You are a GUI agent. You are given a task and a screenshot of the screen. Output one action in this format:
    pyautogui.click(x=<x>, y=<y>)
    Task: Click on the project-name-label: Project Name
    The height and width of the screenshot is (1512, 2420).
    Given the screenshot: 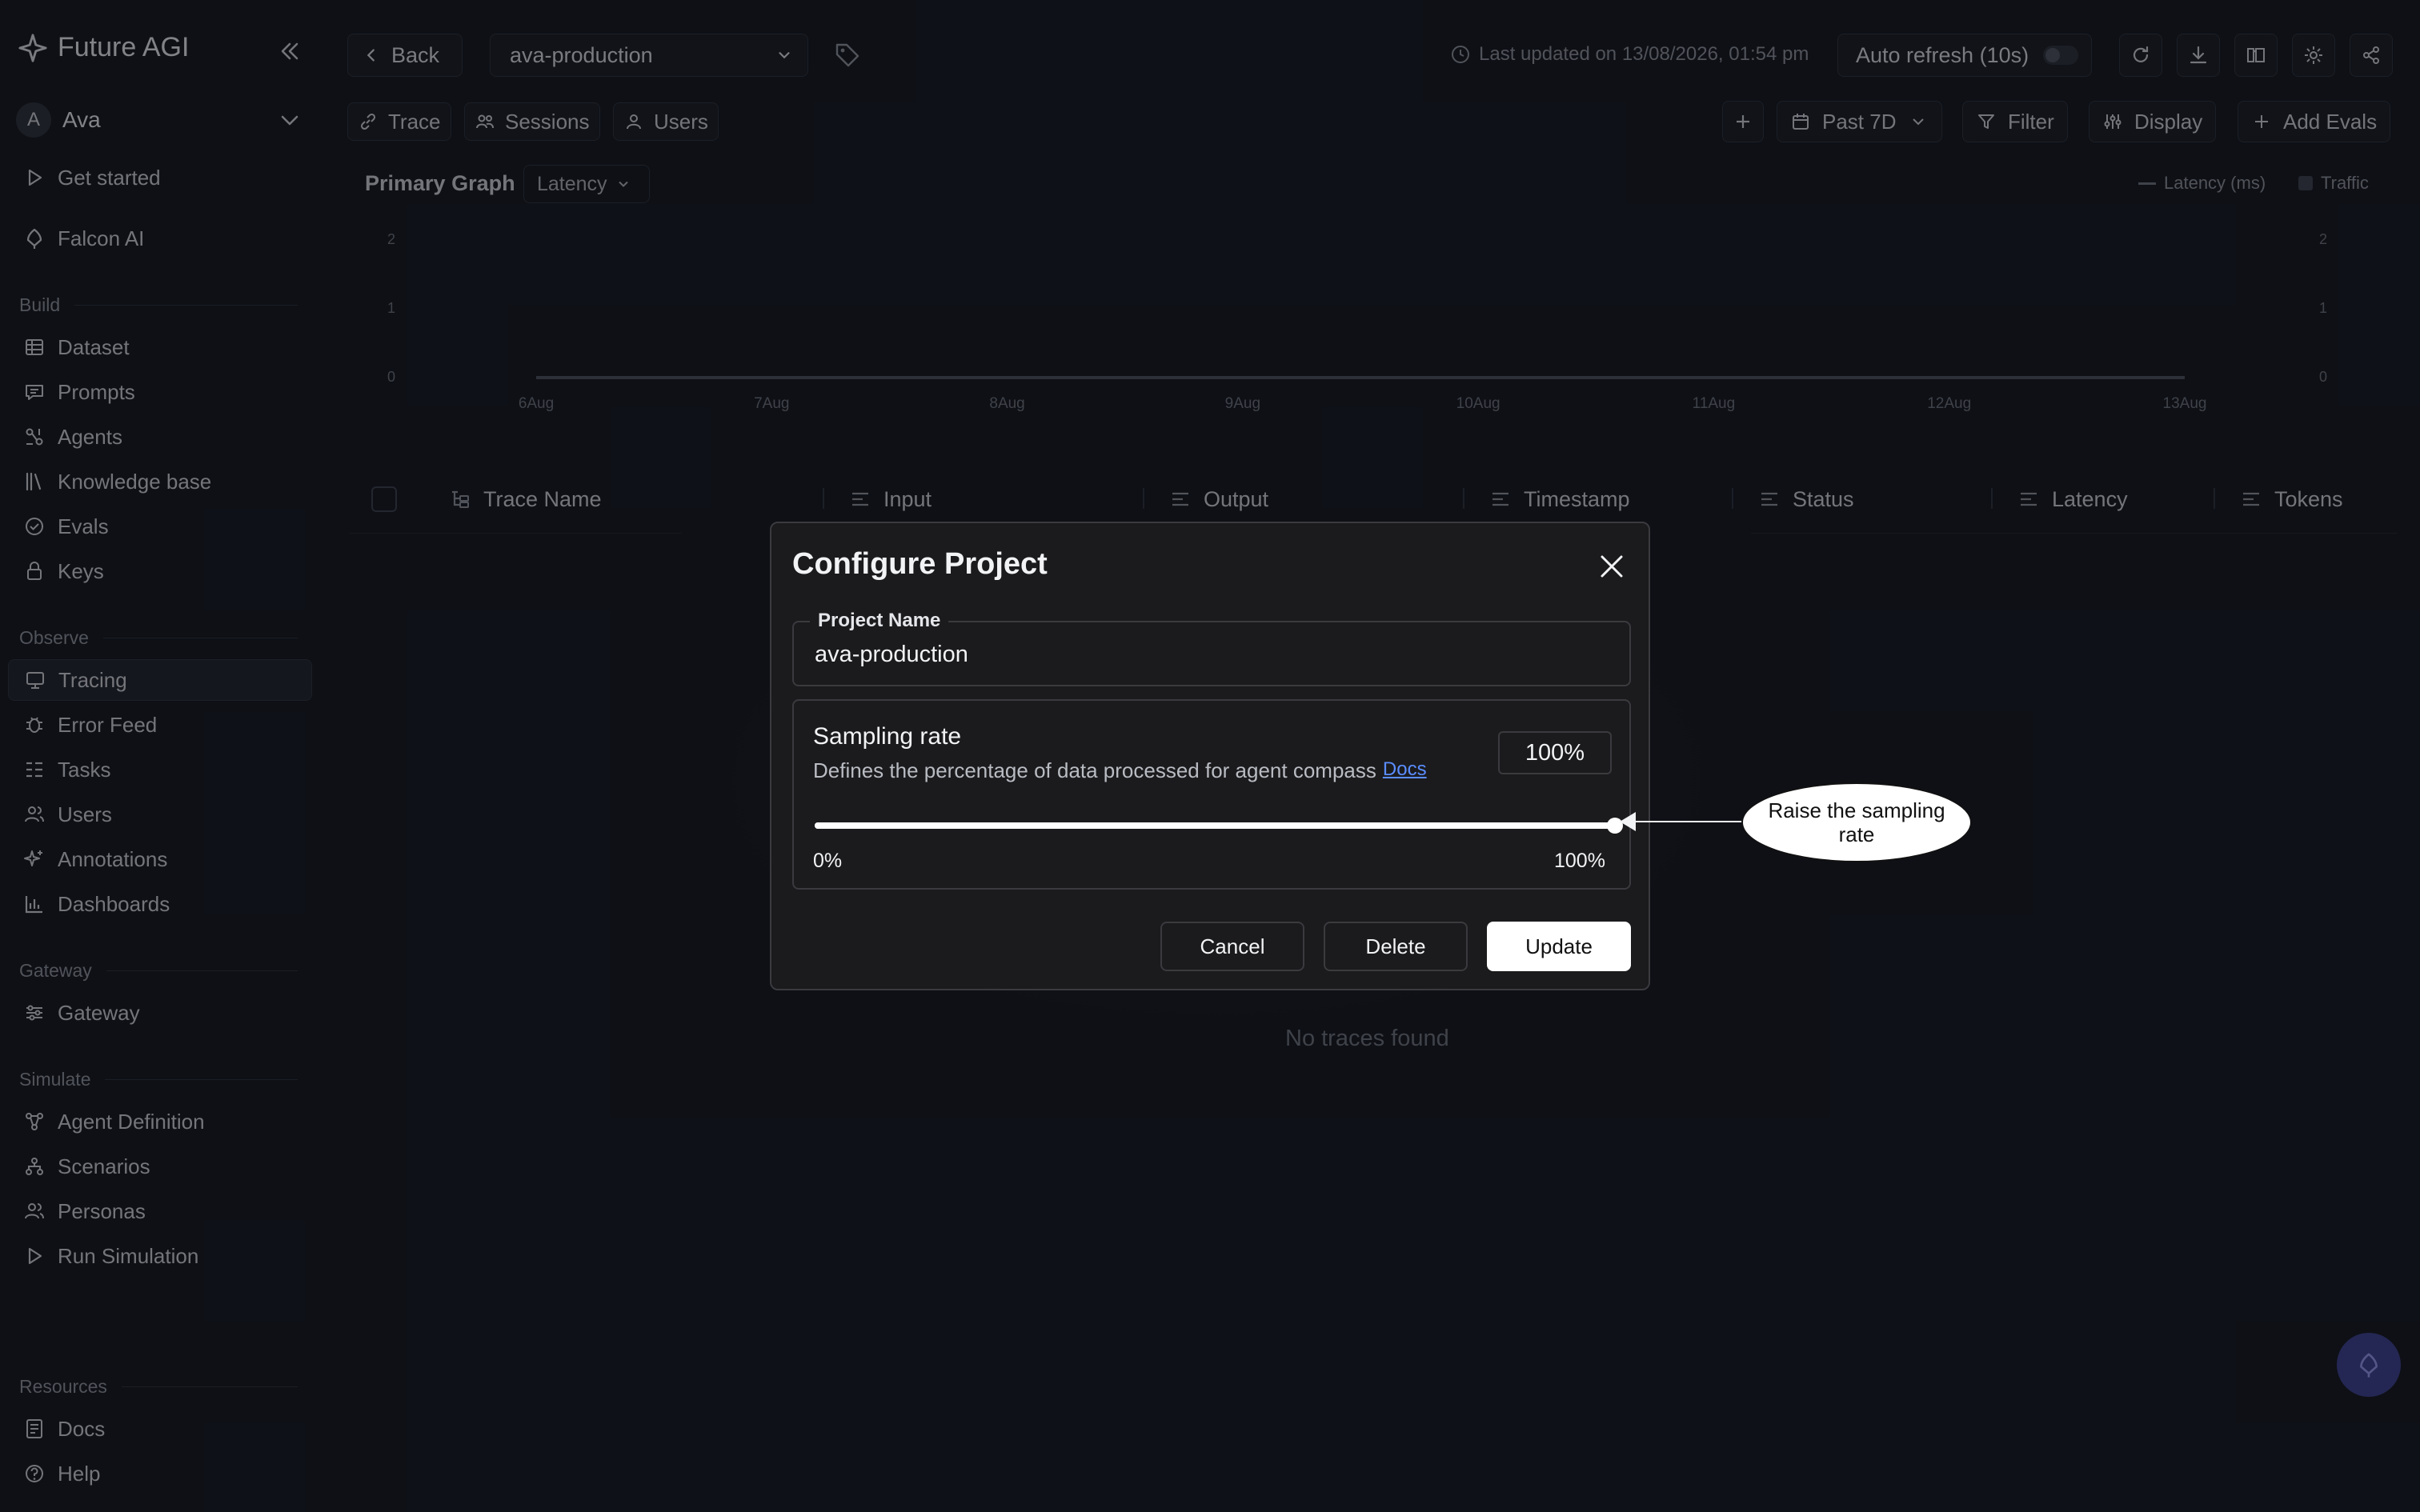 What is the action you would take?
    pyautogui.click(x=879, y=621)
    